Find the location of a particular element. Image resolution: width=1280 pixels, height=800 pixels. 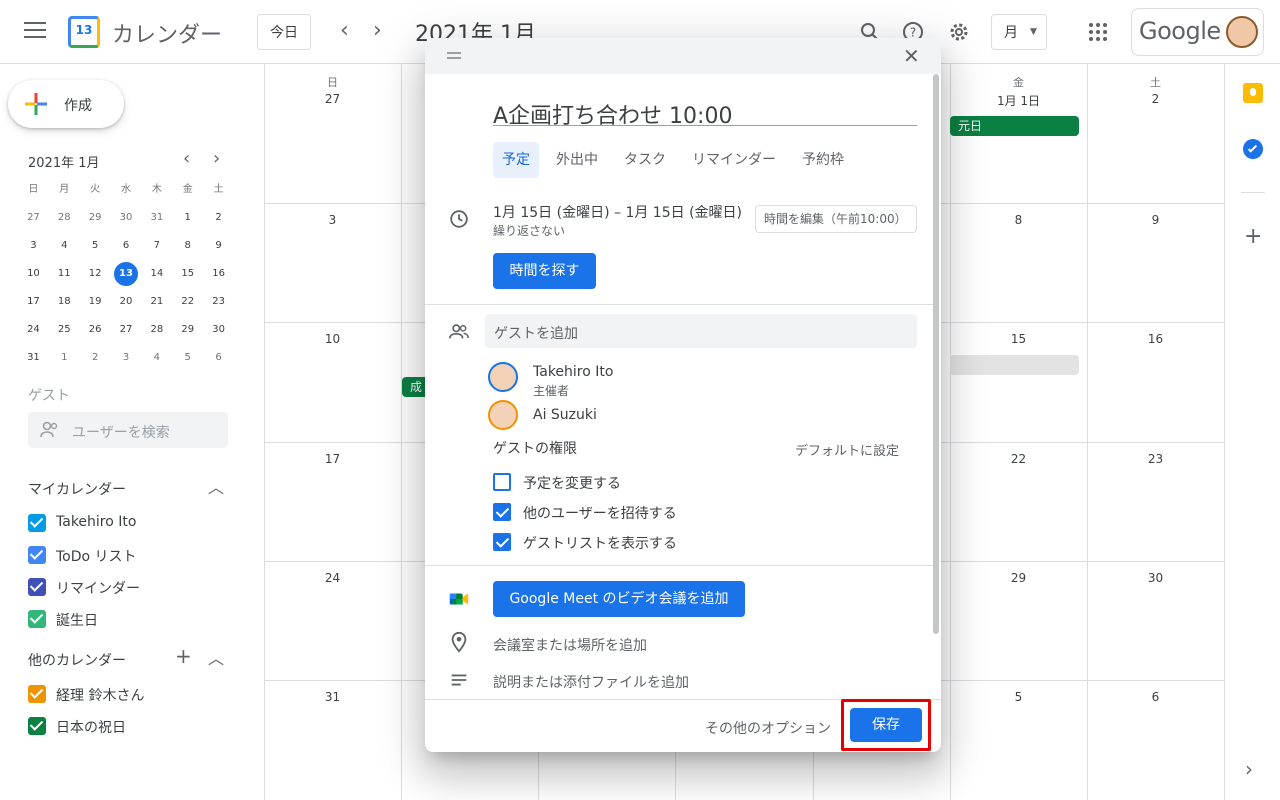

day-number: 16 is located at coordinates (1155, 339).